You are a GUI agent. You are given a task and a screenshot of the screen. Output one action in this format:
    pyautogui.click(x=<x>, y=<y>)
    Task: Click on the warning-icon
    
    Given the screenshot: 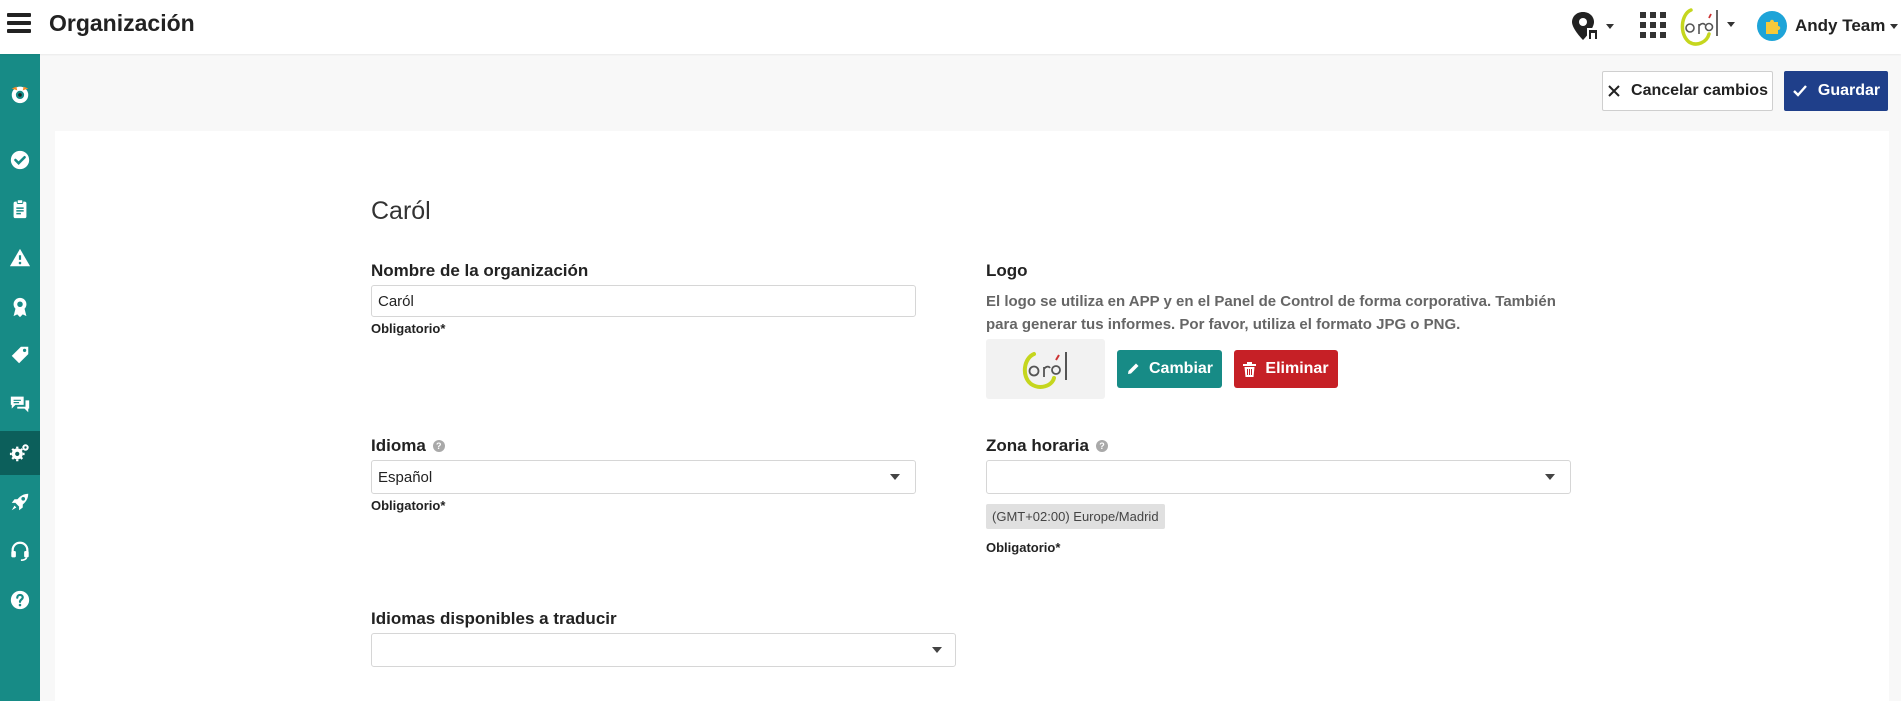 What is the action you would take?
    pyautogui.click(x=20, y=257)
    